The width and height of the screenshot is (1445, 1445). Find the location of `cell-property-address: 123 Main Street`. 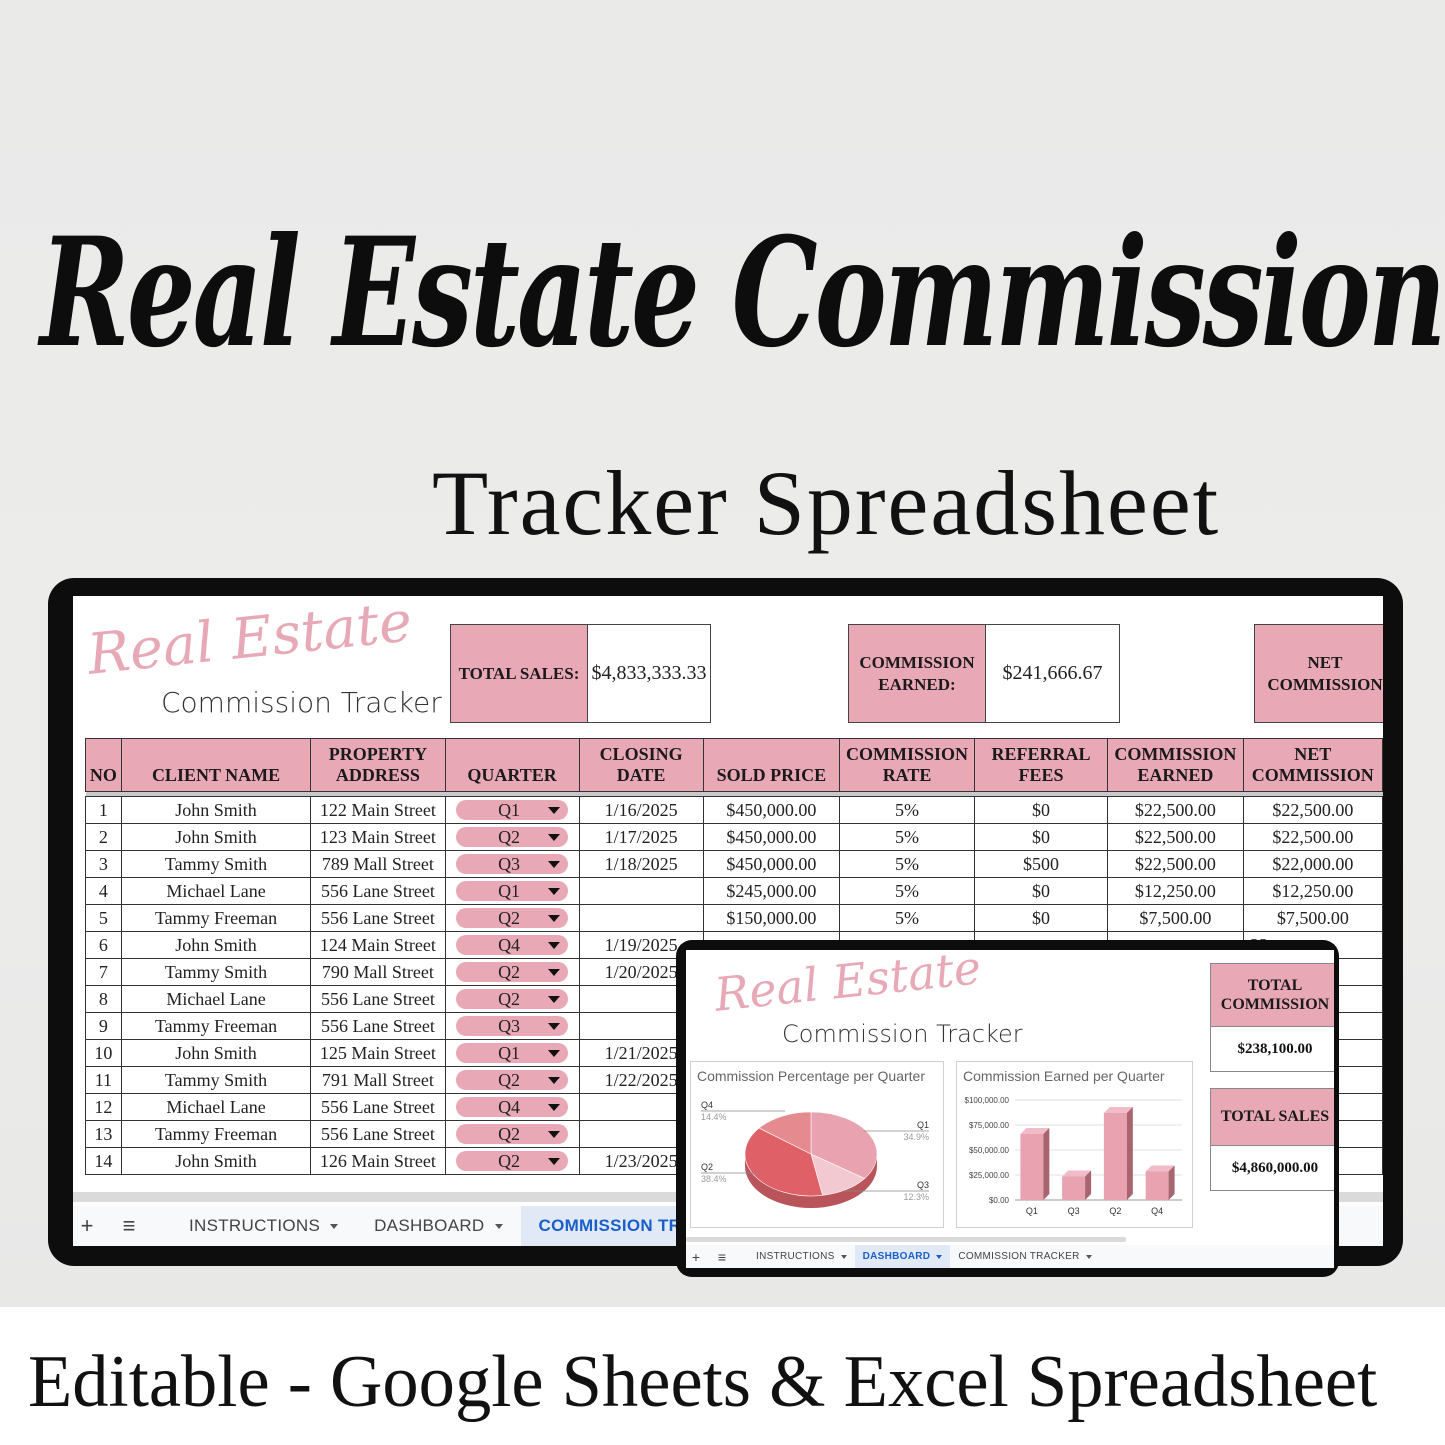

cell-property-address: 123 Main Street is located at coordinates (378, 837).